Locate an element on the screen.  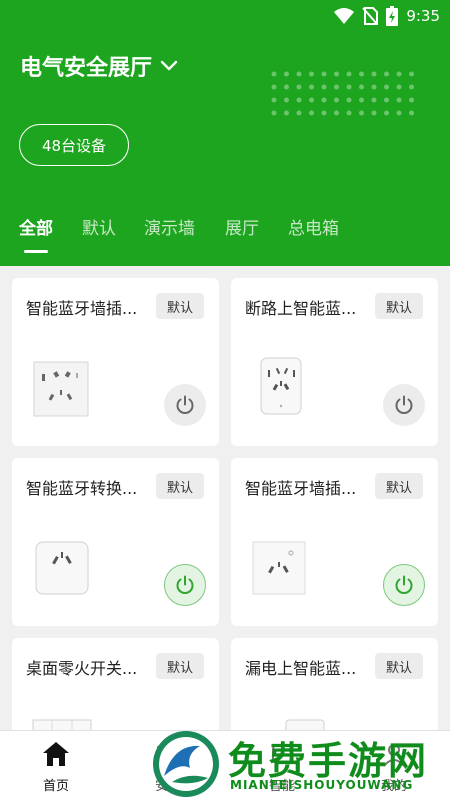
no-sim-icon is located at coordinates (370, 16).